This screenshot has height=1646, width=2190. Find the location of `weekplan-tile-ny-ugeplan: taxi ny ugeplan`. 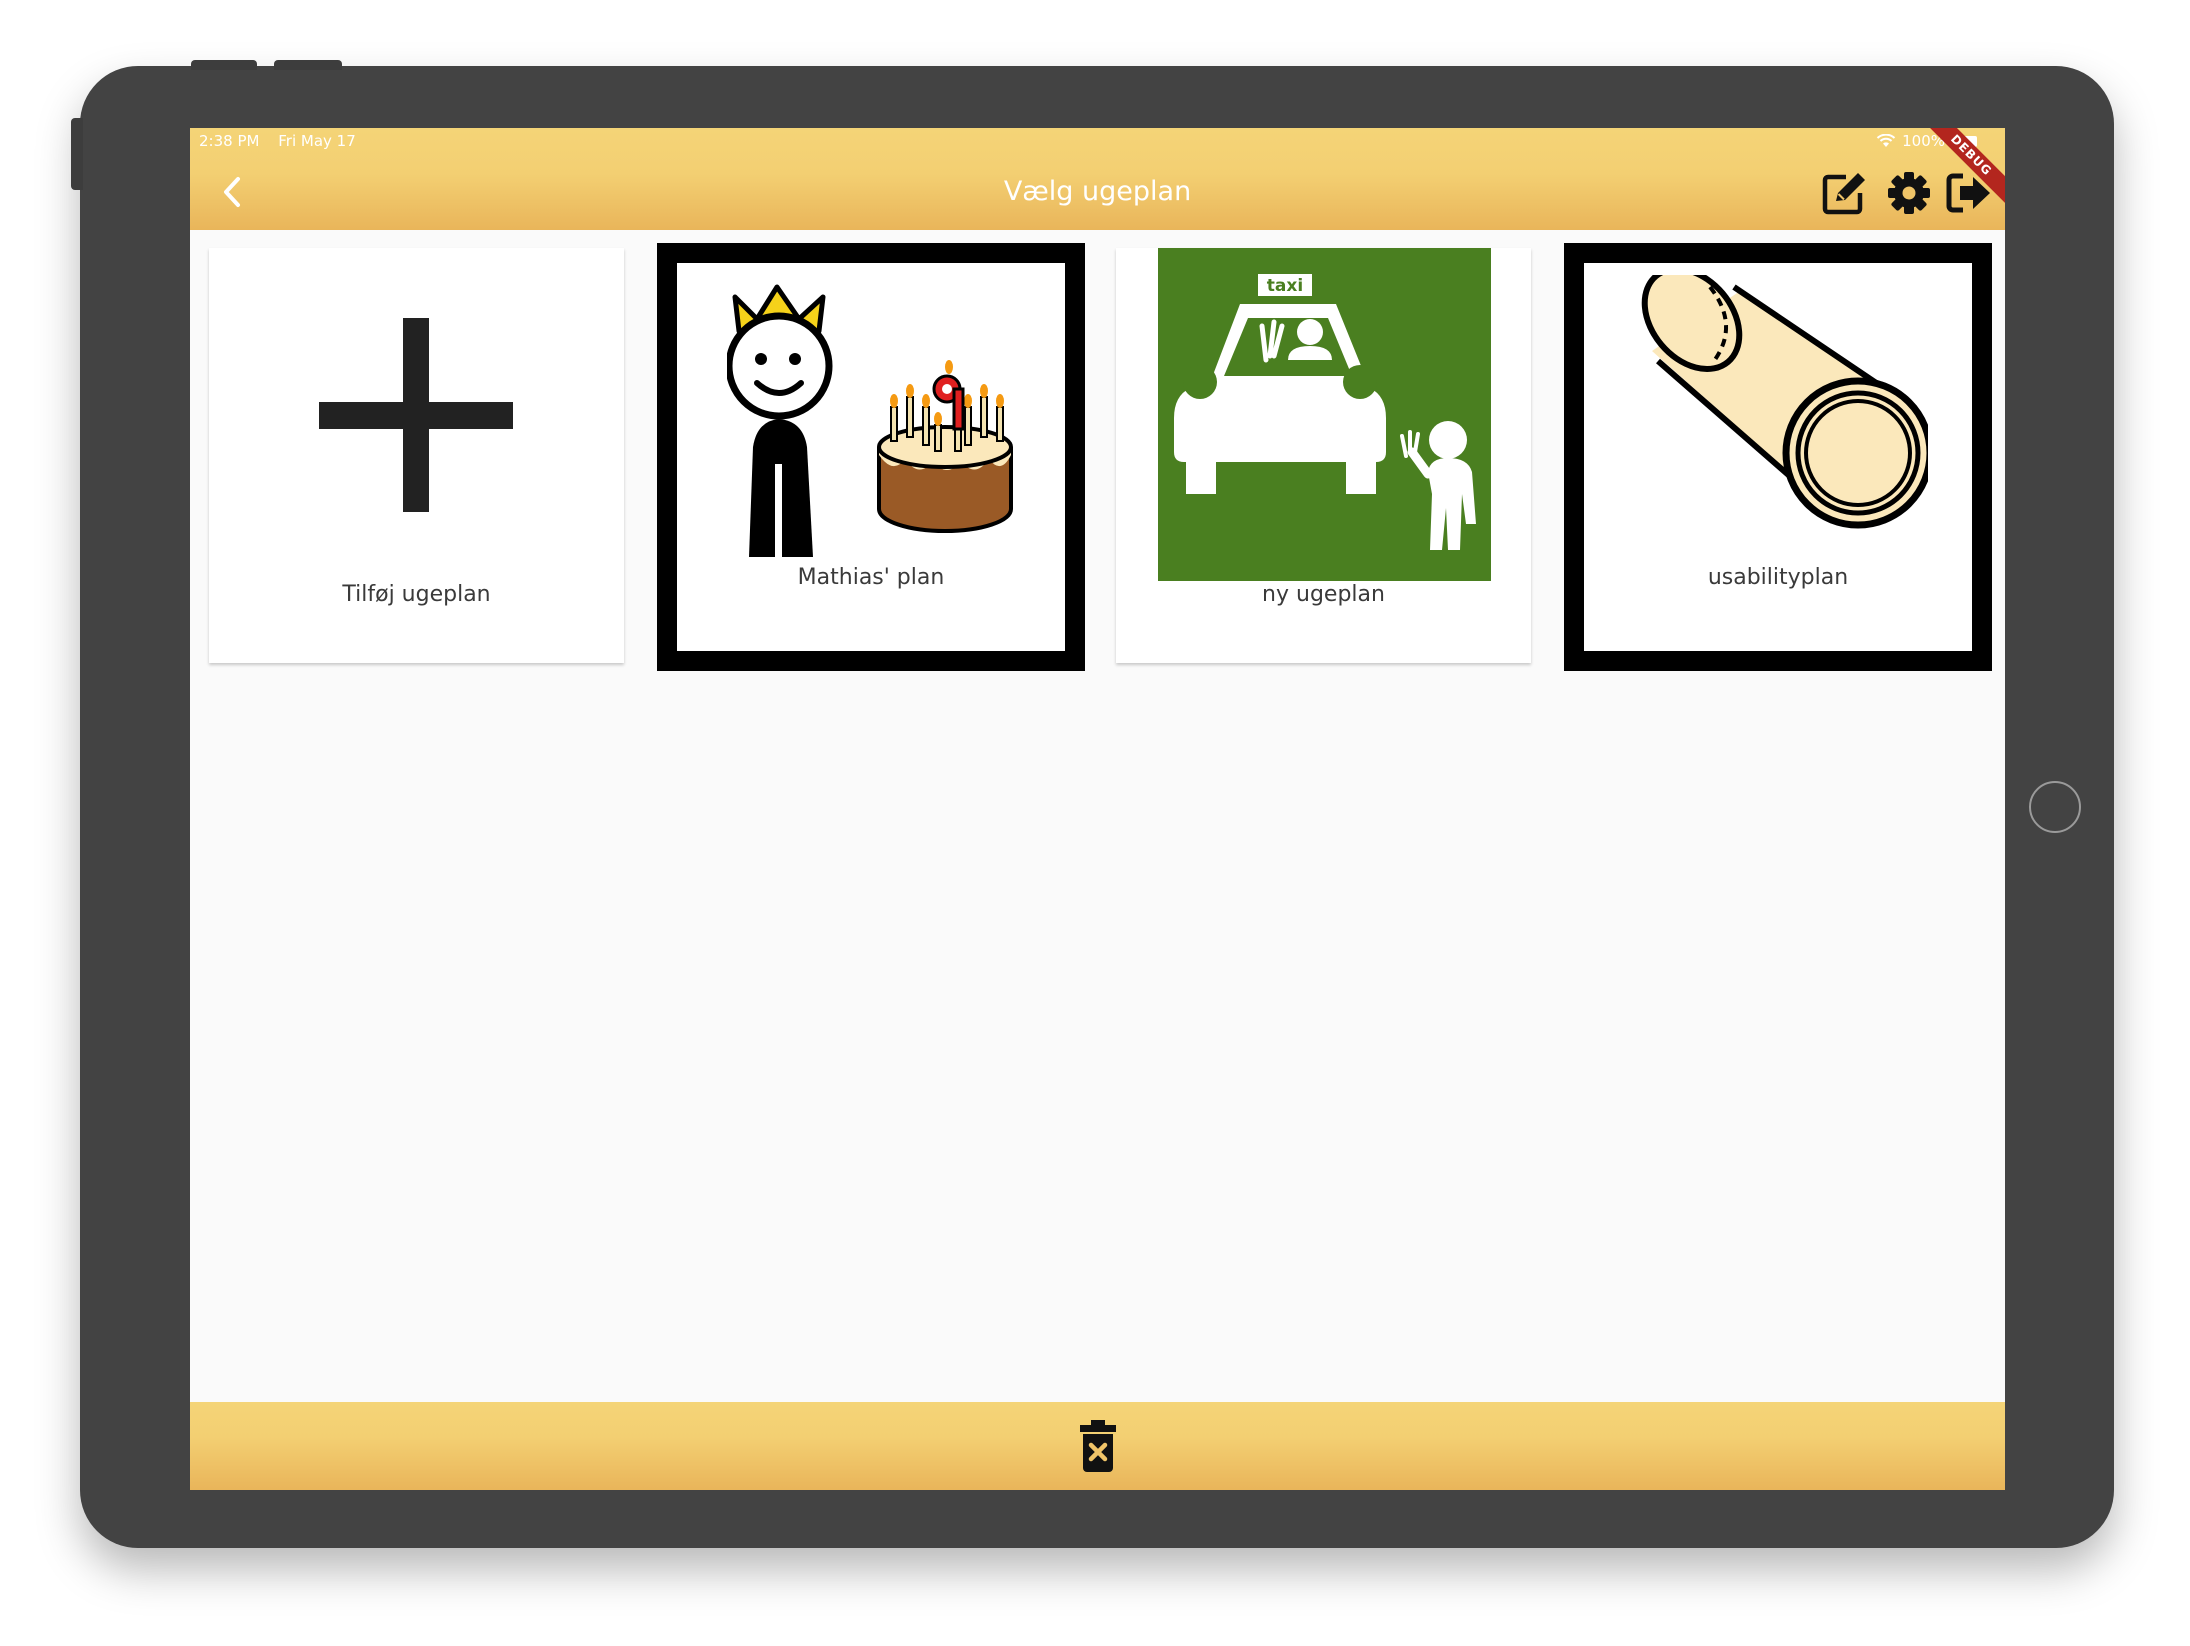

weekplan-tile-ny-ugeplan: taxi ny ugeplan is located at coordinates (1323, 455).